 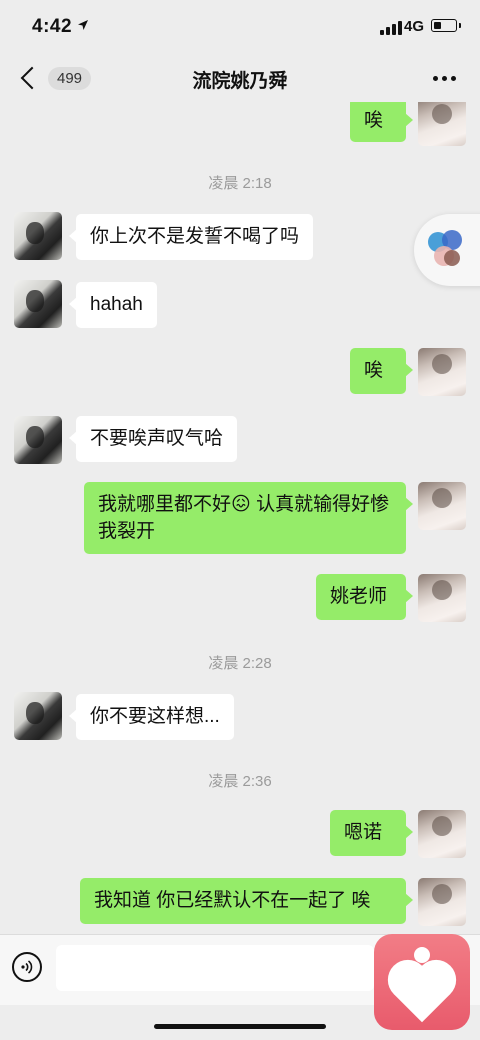 I want to click on message-bubble-outgoing: 我就哪里都不好😖 认真就输得好惨 我裂开, so click(x=248, y=518).